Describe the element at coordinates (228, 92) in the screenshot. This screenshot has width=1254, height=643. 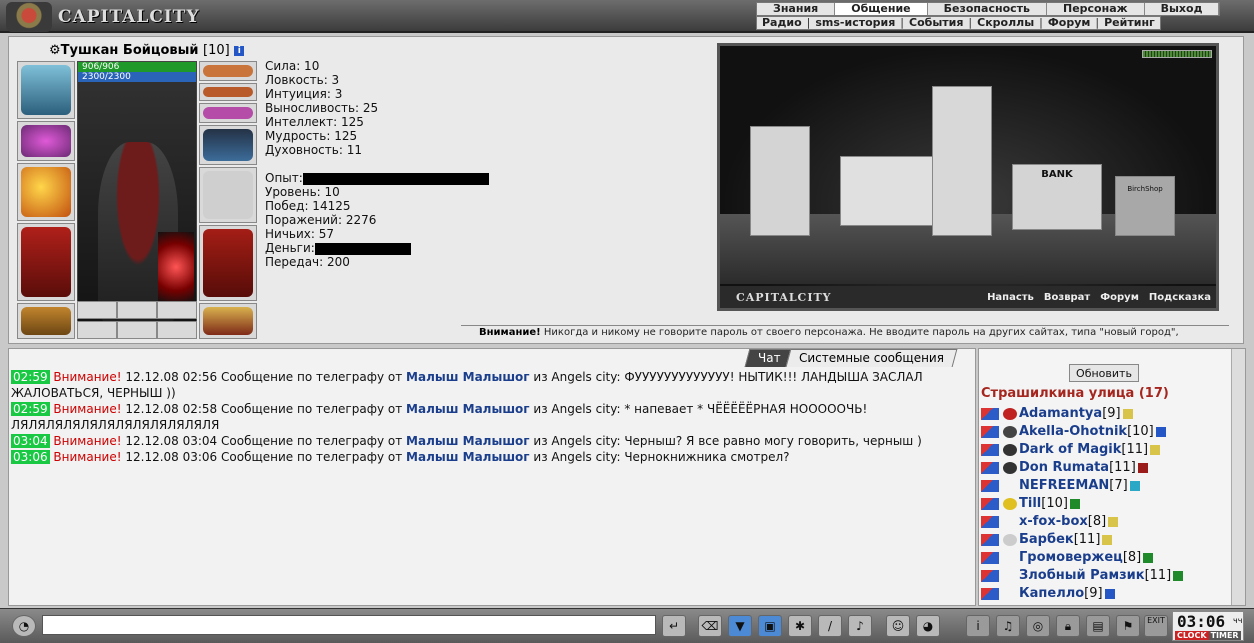
I see `necklace-slot` at that location.